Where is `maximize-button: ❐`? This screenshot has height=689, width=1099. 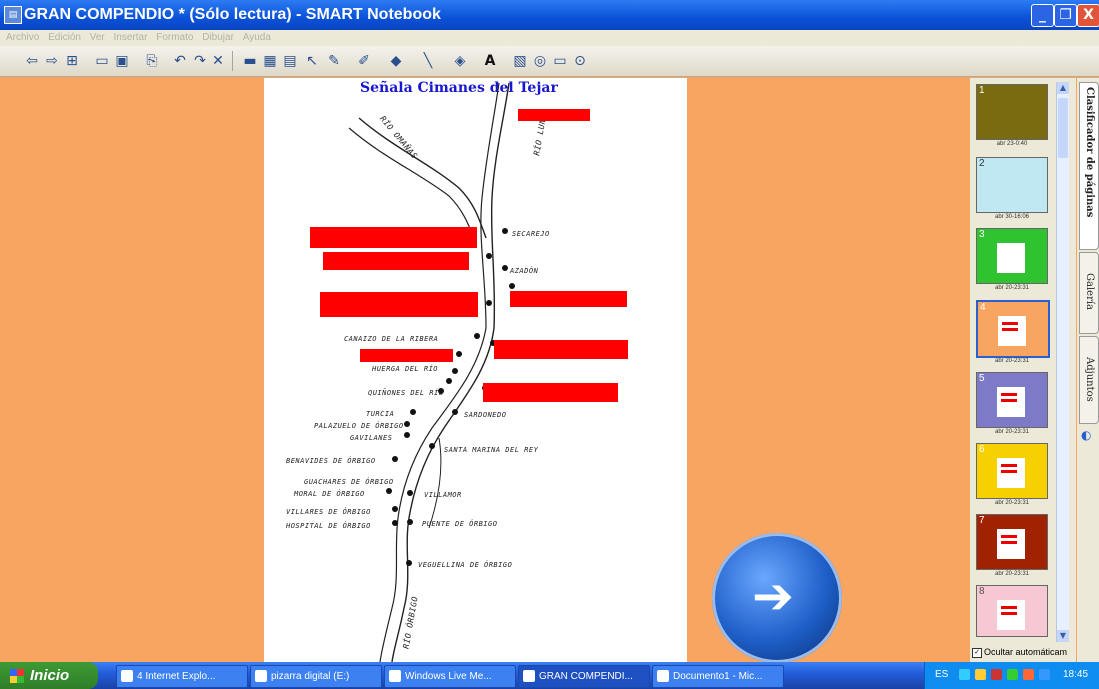 maximize-button: ❐ is located at coordinates (1065, 15).